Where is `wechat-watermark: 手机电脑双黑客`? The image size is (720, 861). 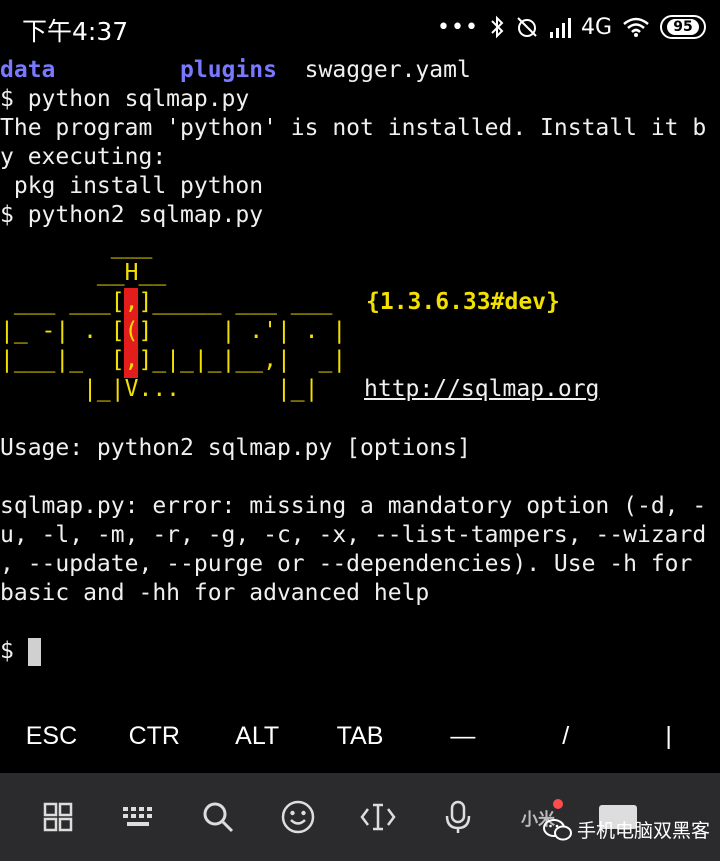 wechat-watermark: 手机电脑双黑客 is located at coordinates (626, 829).